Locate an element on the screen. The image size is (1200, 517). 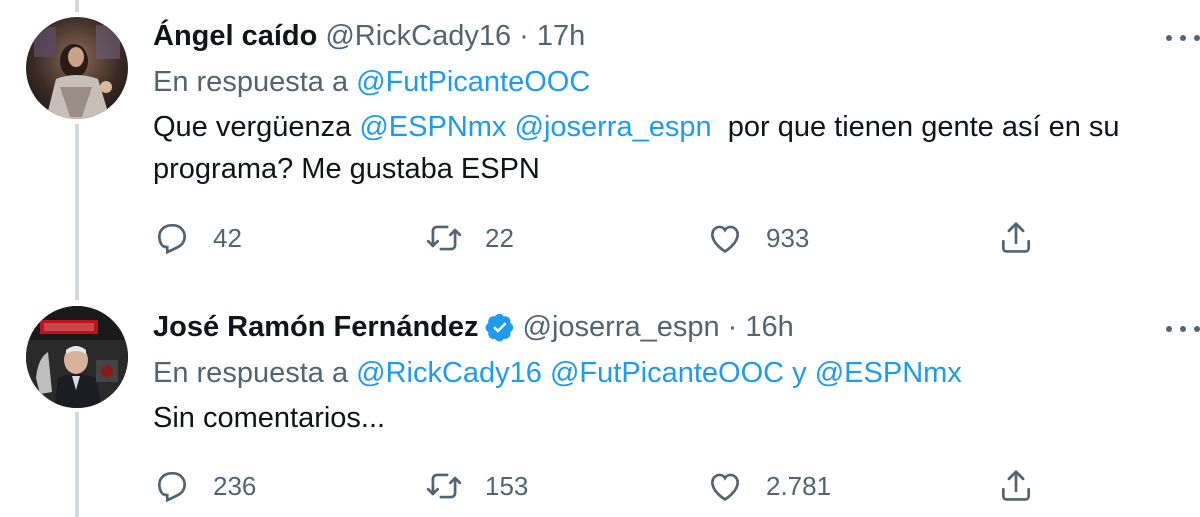
retweet-button: 22 is located at coordinates (469, 238).